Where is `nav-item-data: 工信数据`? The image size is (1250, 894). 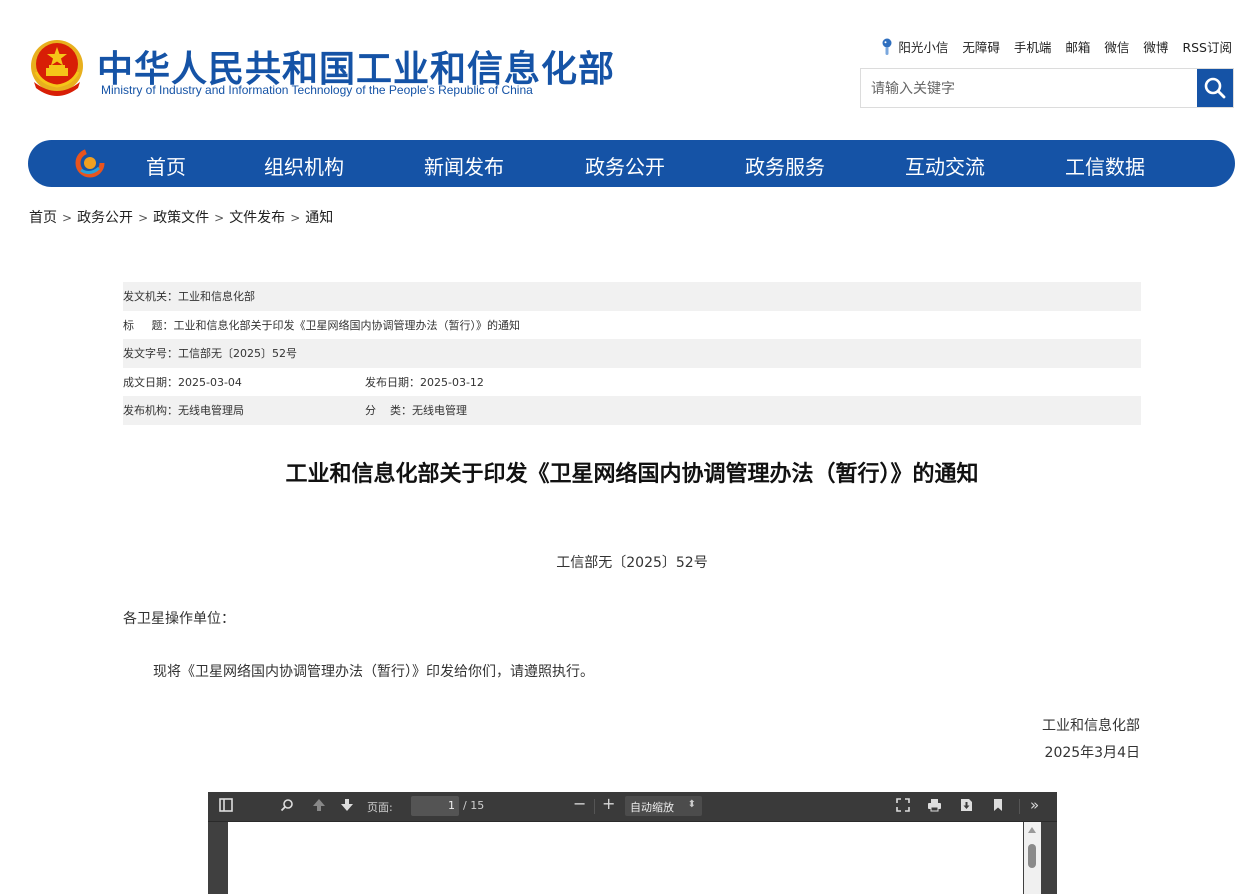 nav-item-data: 工信数据 is located at coordinates (1105, 165).